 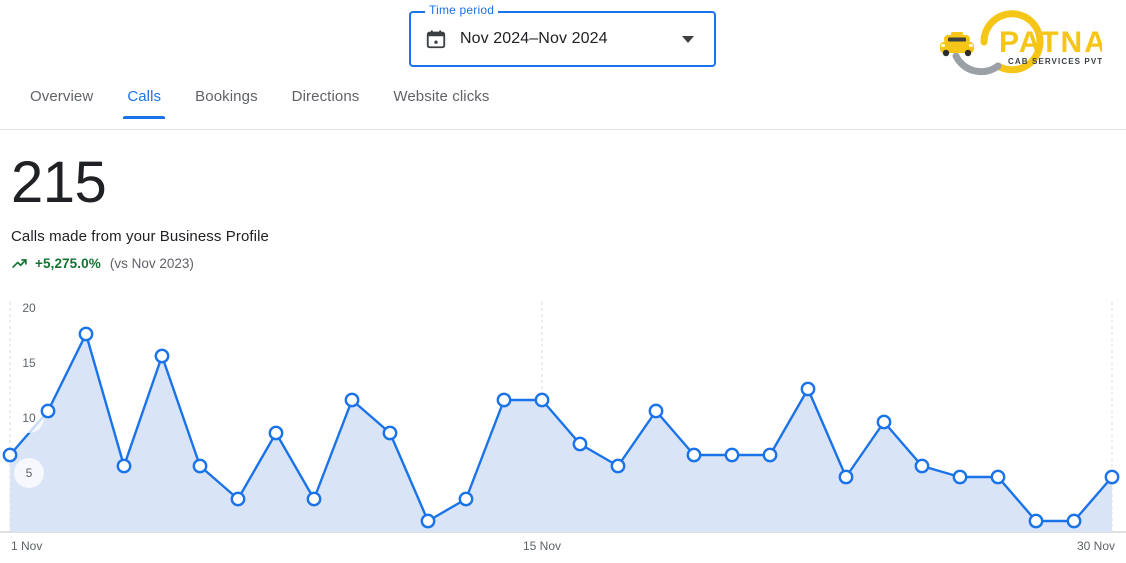 What do you see at coordinates (441, 103) in the screenshot?
I see `tab-website-clicks: Website clicks` at bounding box center [441, 103].